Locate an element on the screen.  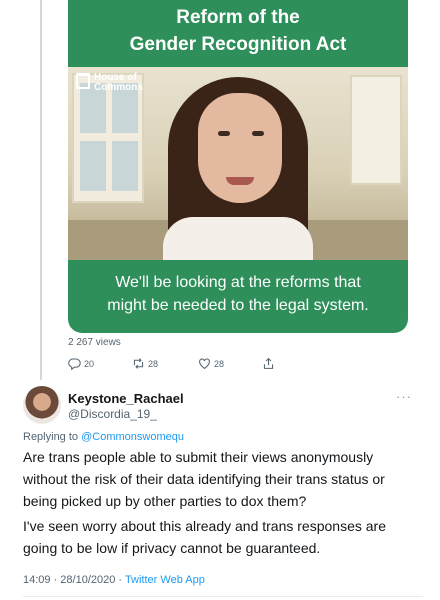
replying-to: Replying to @Commonswomequ is located at coordinates (103, 437).